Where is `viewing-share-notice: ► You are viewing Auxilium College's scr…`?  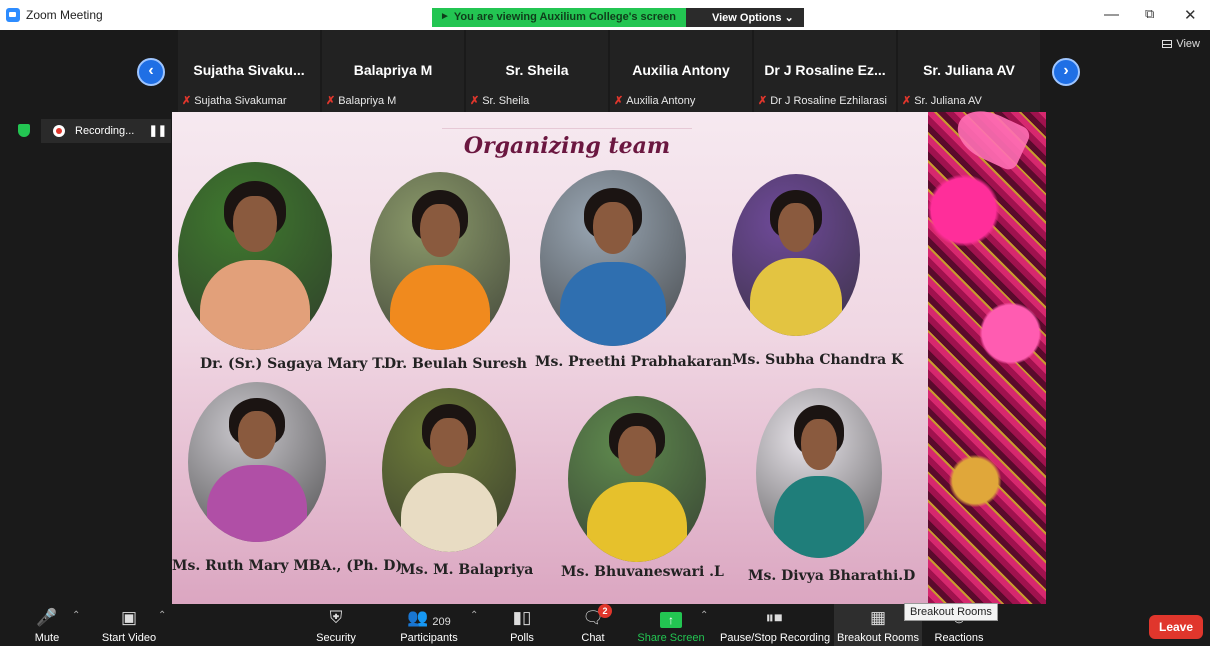 viewing-share-notice: ► You are viewing Auxilium College's scr… is located at coordinates (559, 17).